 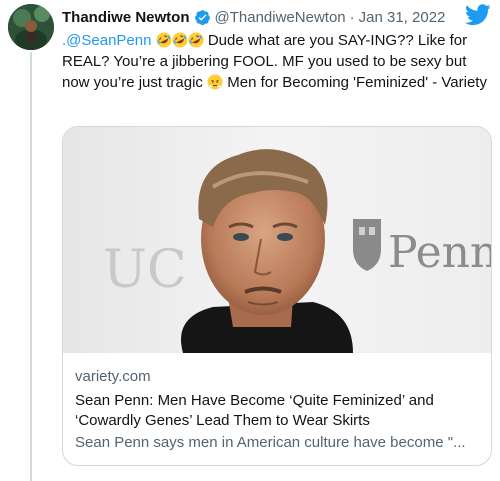 I want to click on avatar, so click(x=31, y=27).